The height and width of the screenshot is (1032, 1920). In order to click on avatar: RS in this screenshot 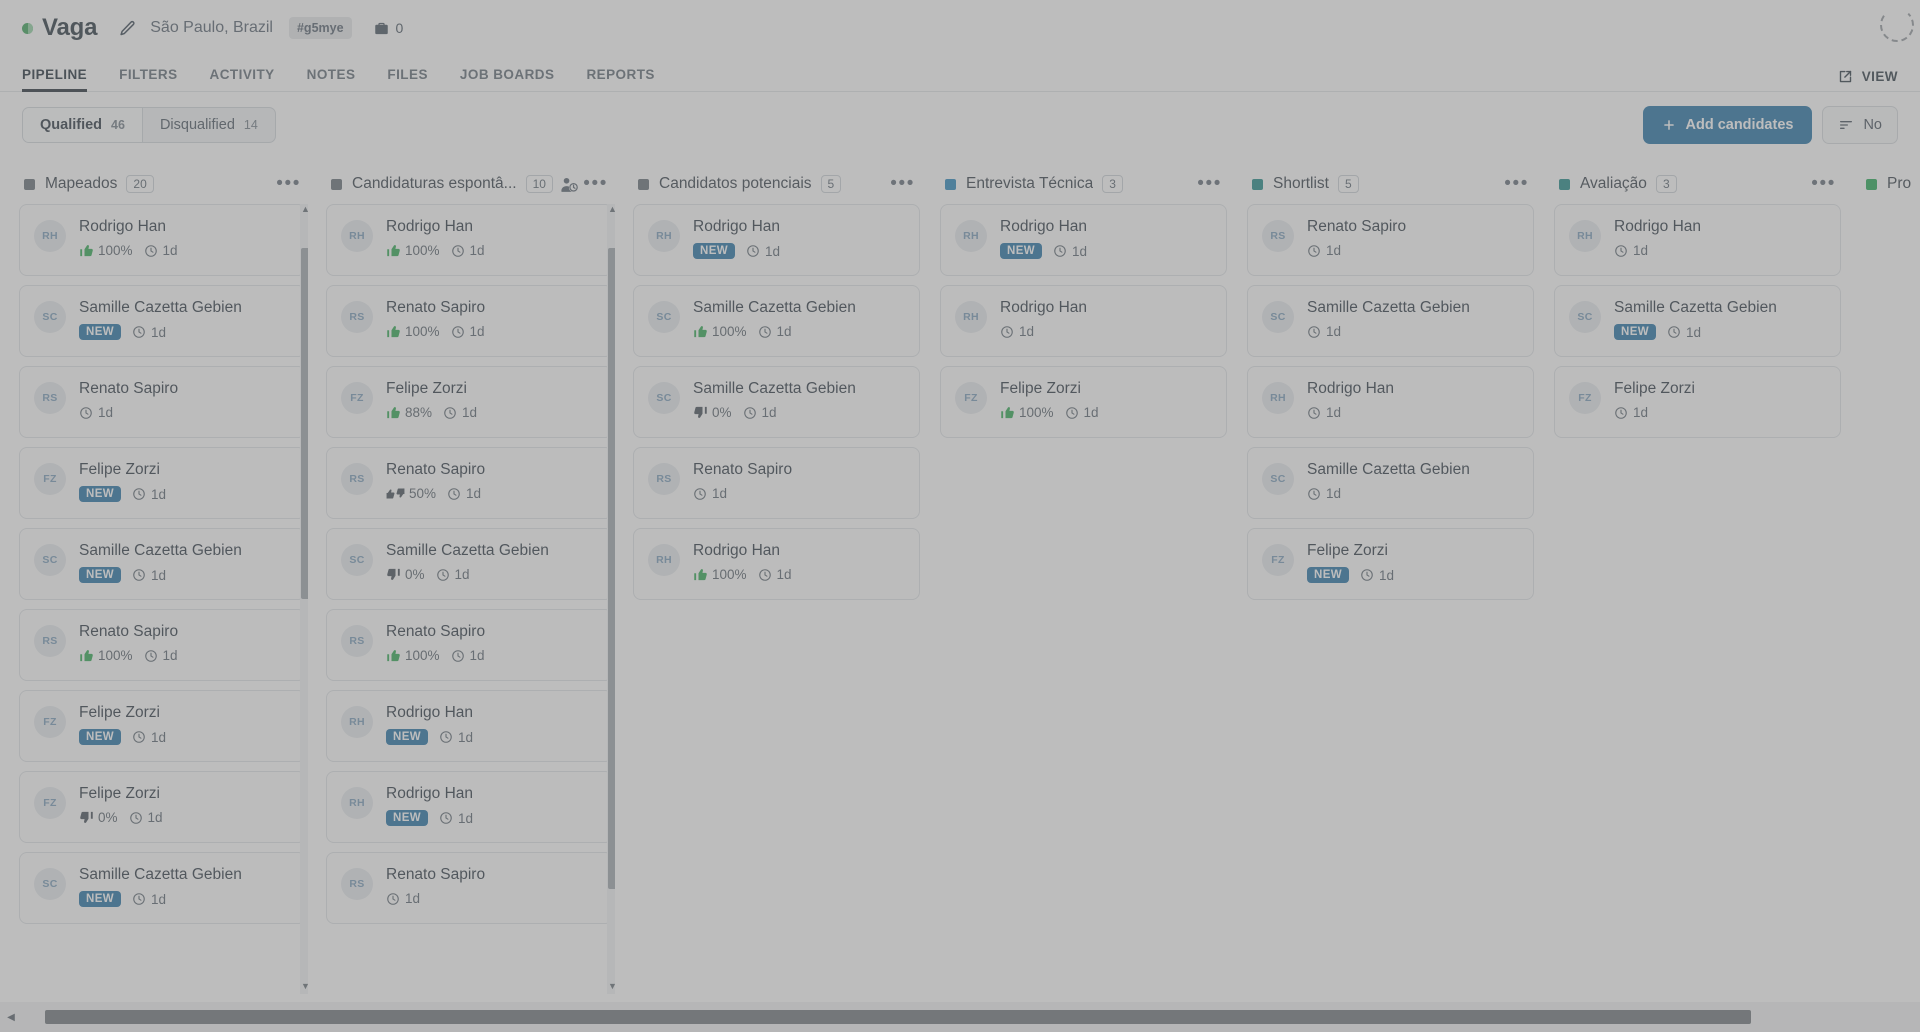, I will do `click(50, 398)`.